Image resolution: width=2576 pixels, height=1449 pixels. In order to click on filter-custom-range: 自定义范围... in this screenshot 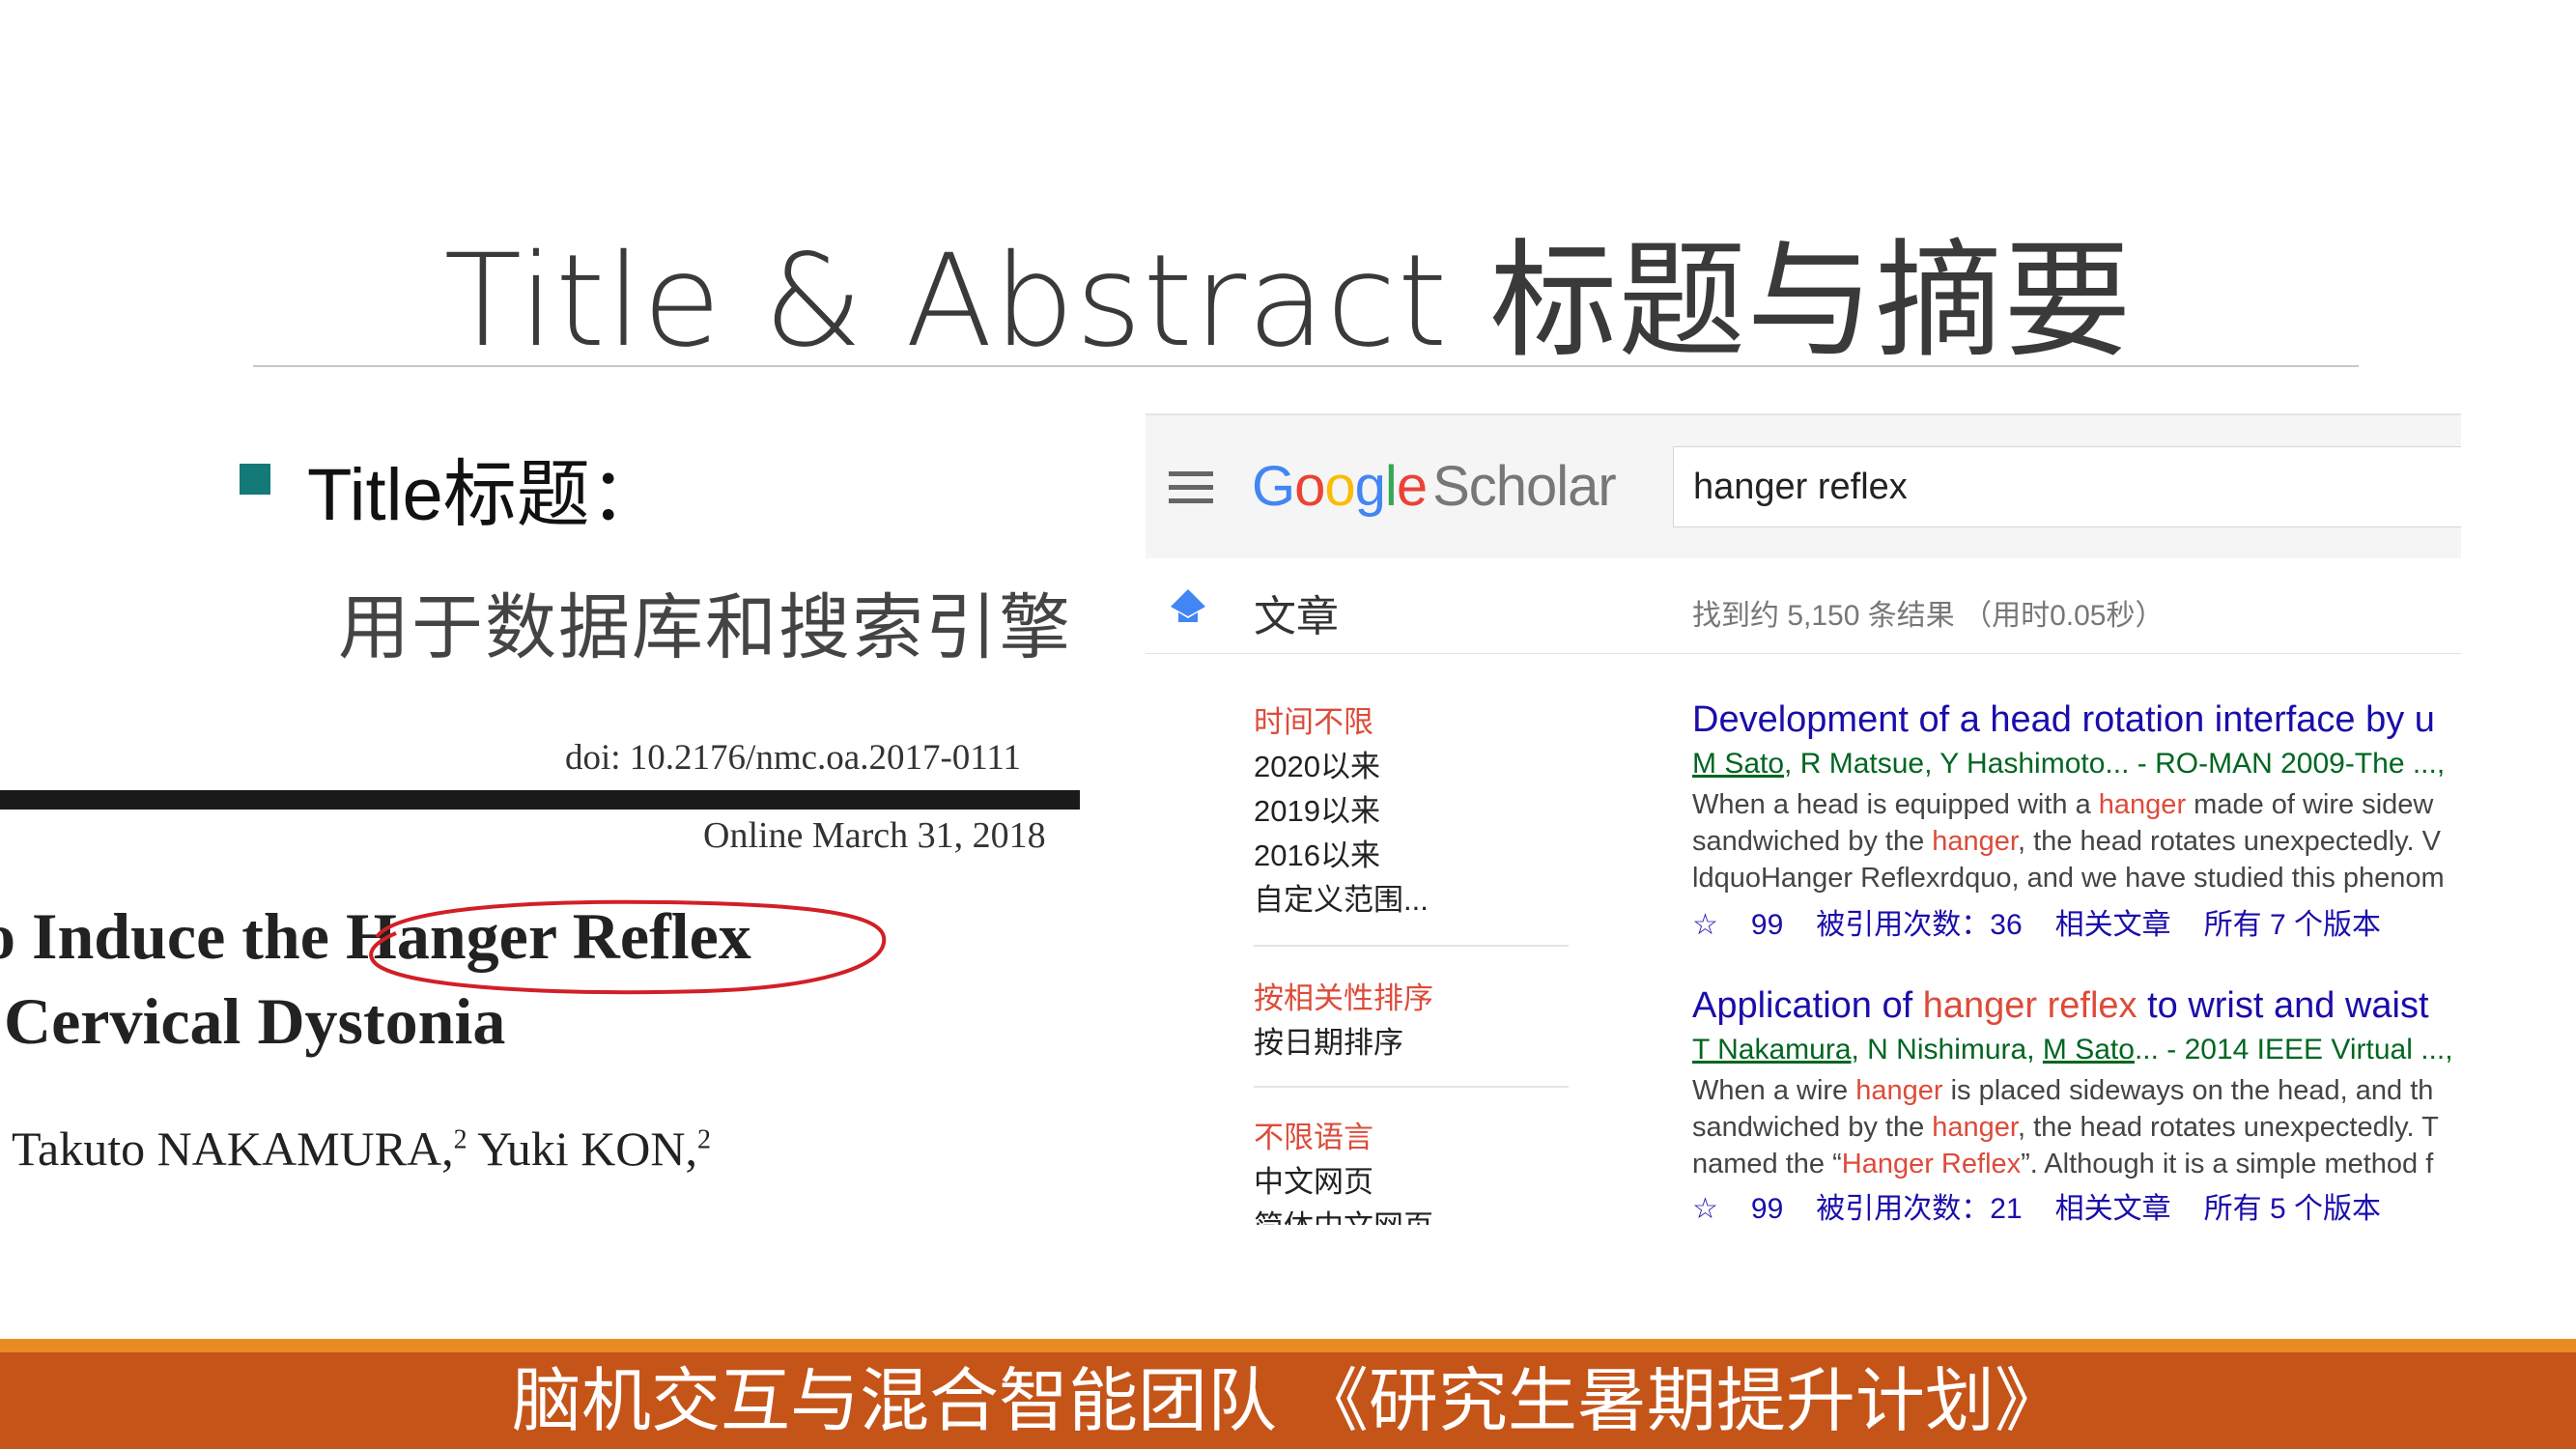, I will do `click(1341, 897)`.